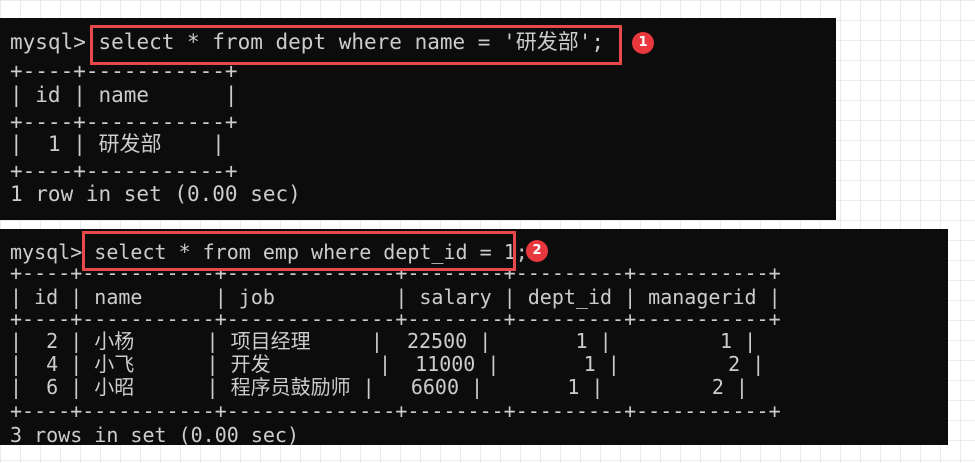 The height and width of the screenshot is (463, 975). Describe the element at coordinates (643, 43) in the screenshot. I see `step-badge-1: 1` at that location.